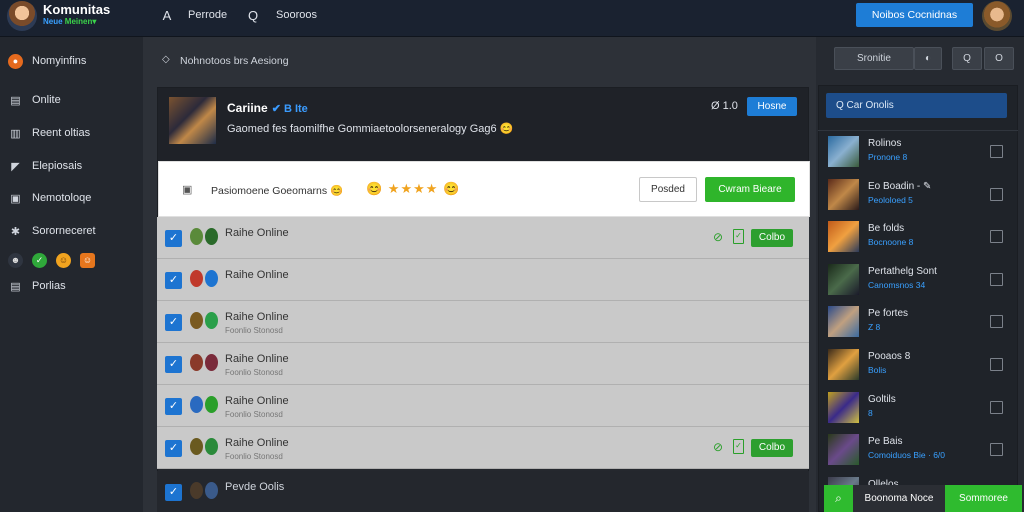 This screenshot has height=512, width=1024. Describe the element at coordinates (983, 498) in the screenshot. I see `panel-footer-button: Sommoree` at that location.